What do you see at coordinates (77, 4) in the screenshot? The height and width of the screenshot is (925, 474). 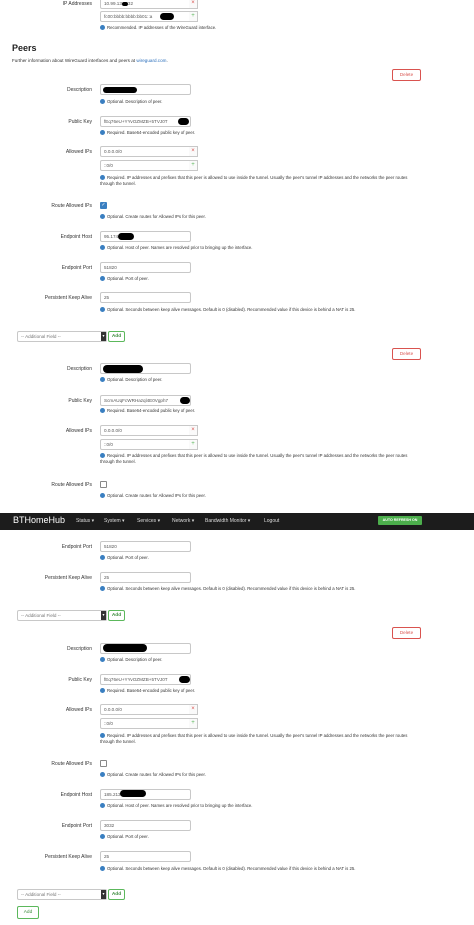 I see `ip-addresses-label: IP Addresses` at bounding box center [77, 4].